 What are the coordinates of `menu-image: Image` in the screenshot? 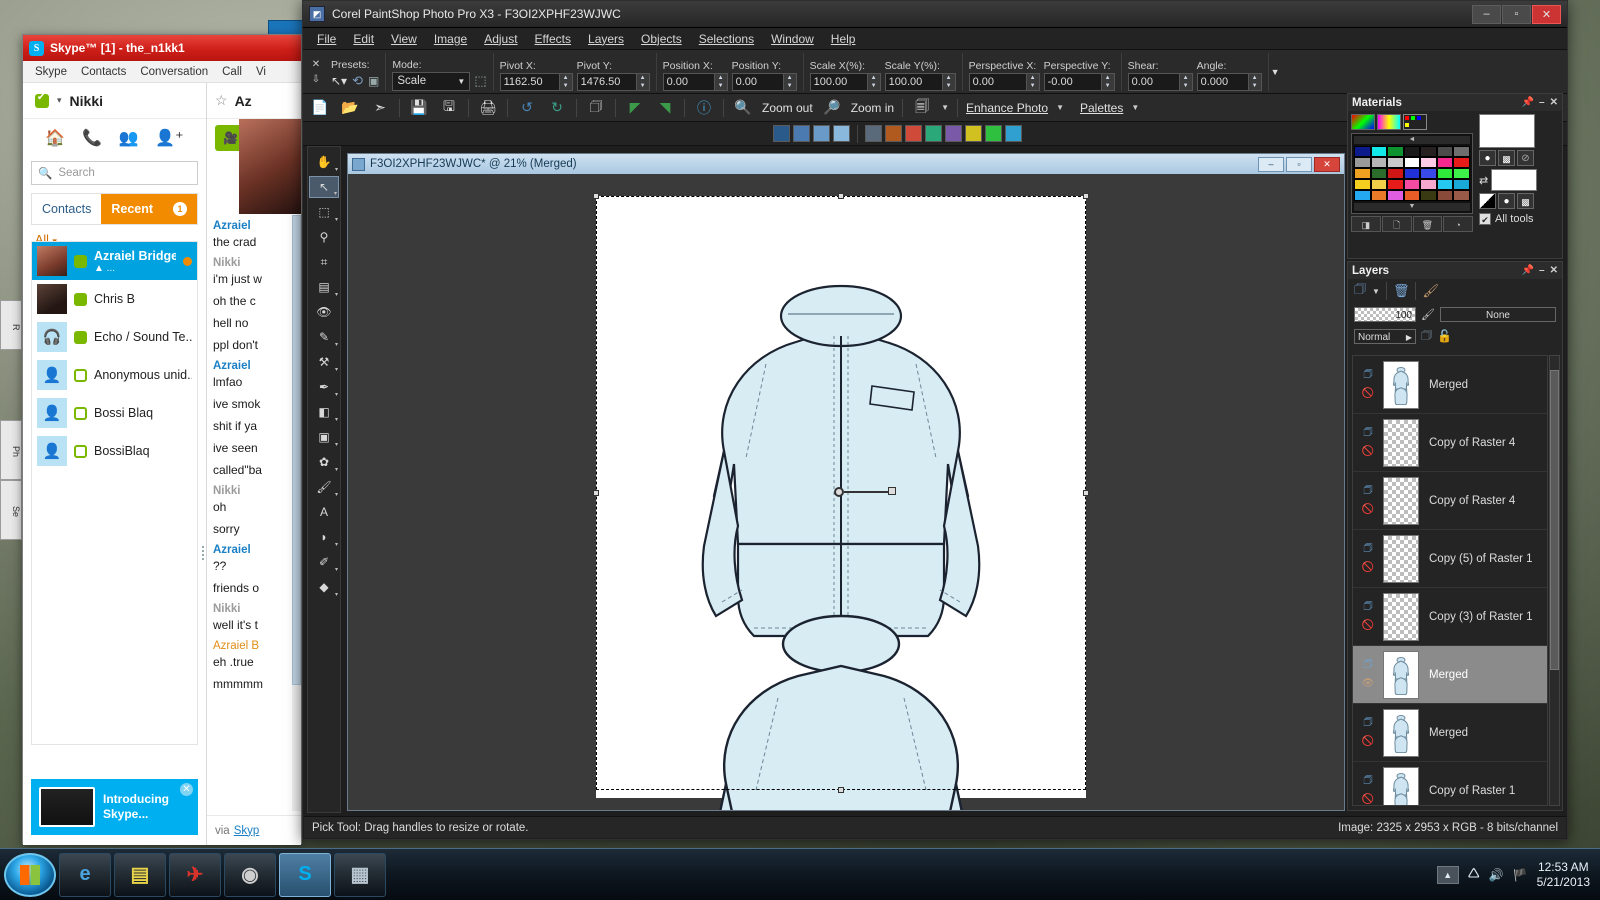 It's located at (450, 39).